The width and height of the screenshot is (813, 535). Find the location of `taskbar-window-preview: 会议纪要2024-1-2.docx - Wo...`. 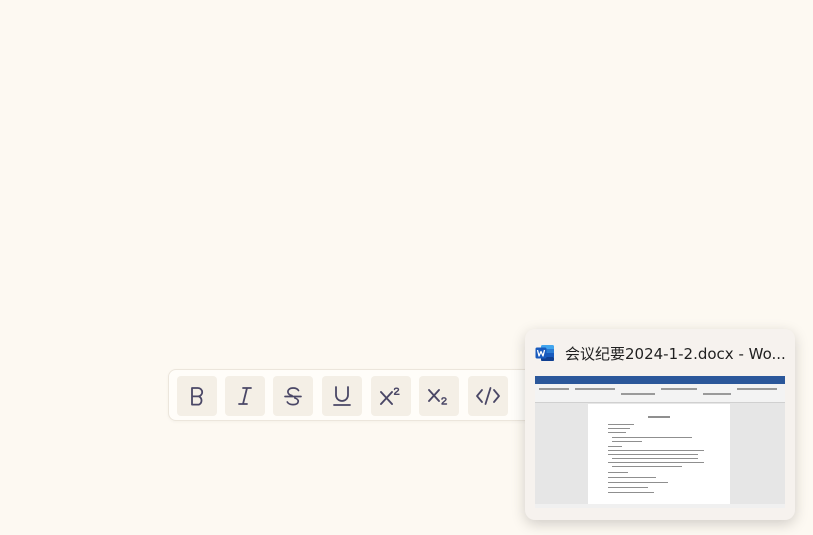

taskbar-window-preview: 会议纪要2024-1-2.docx - Wo... is located at coordinates (660, 424).